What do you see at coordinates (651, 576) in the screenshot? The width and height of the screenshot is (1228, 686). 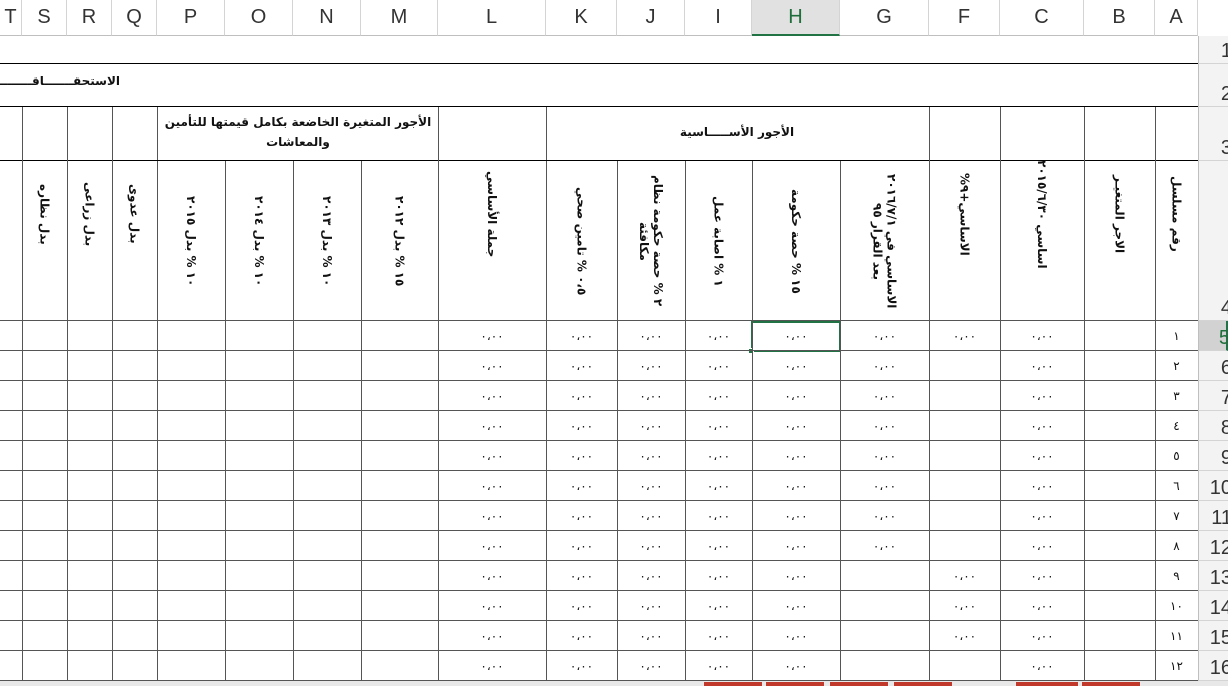 I see `cell-j13: ٠،٠٠` at bounding box center [651, 576].